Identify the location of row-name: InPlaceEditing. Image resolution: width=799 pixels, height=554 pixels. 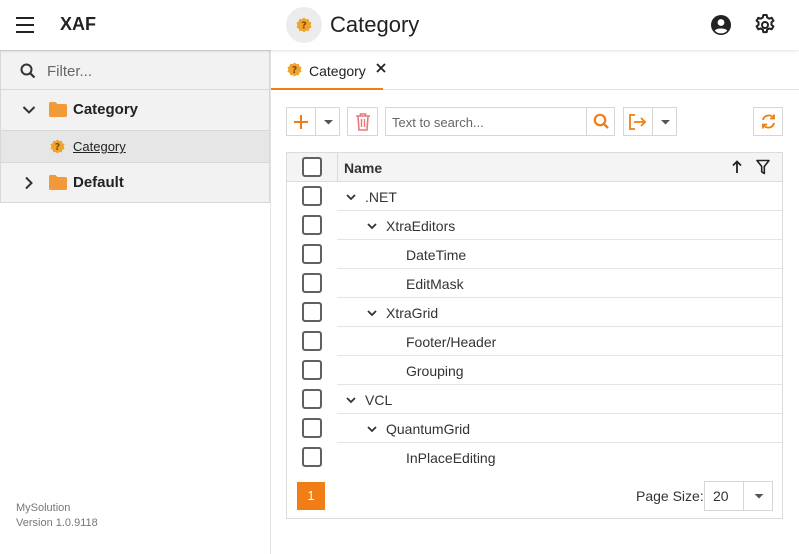
(451, 458).